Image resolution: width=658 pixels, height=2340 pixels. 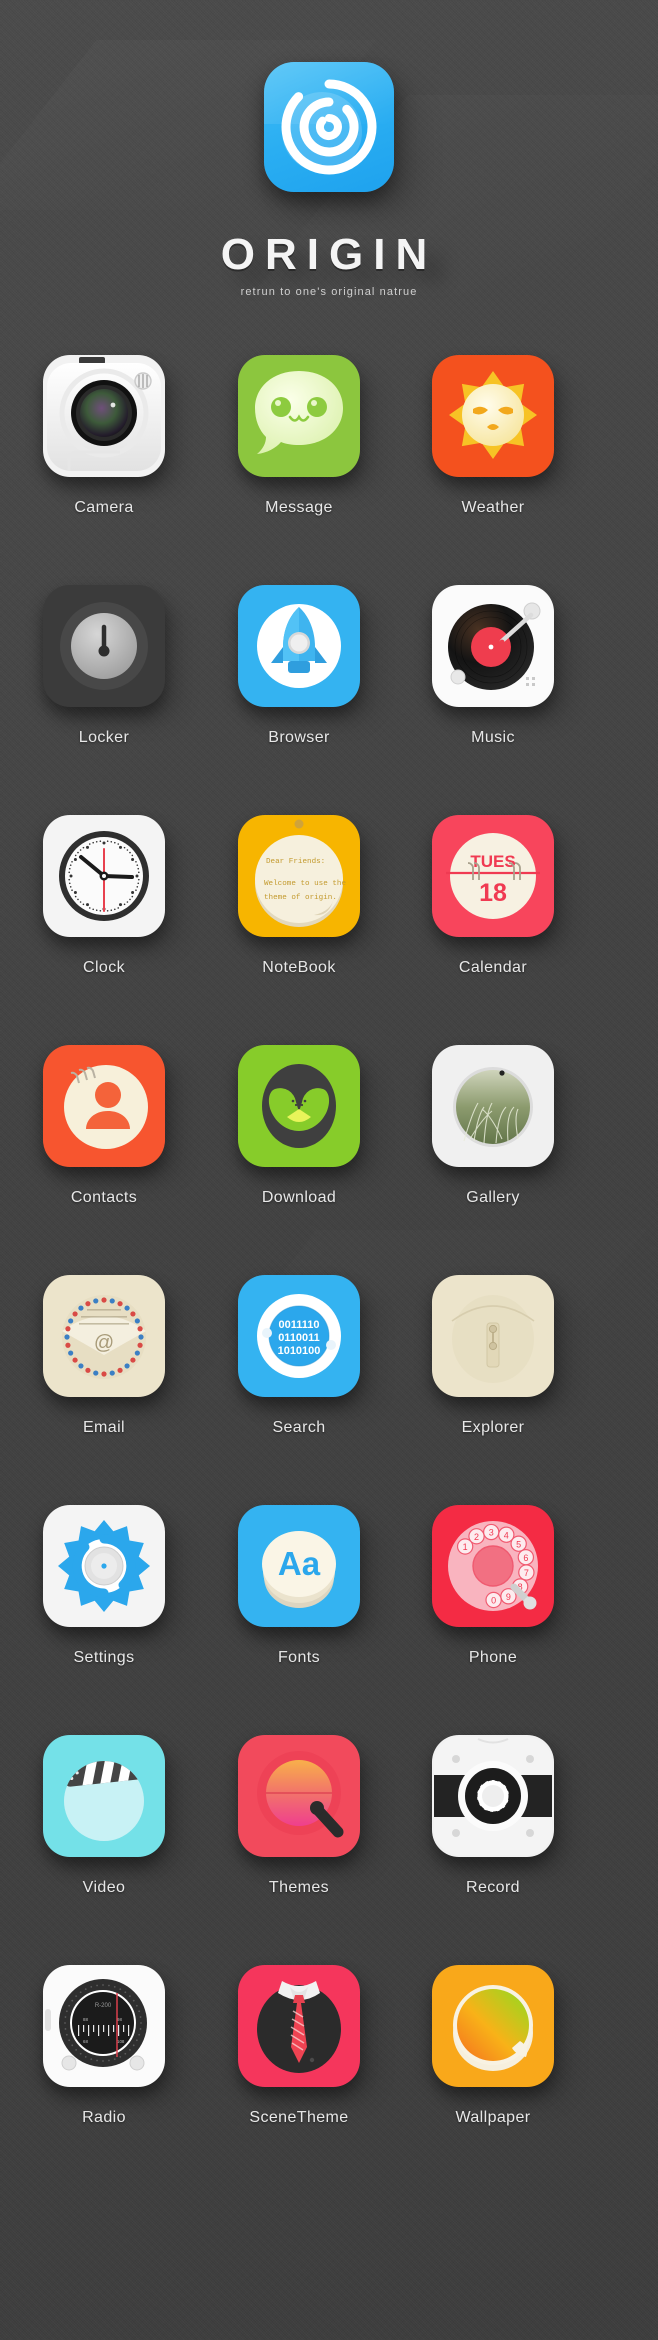 What do you see at coordinates (493, 893) in the screenshot?
I see `svg-text: 18` at bounding box center [493, 893].